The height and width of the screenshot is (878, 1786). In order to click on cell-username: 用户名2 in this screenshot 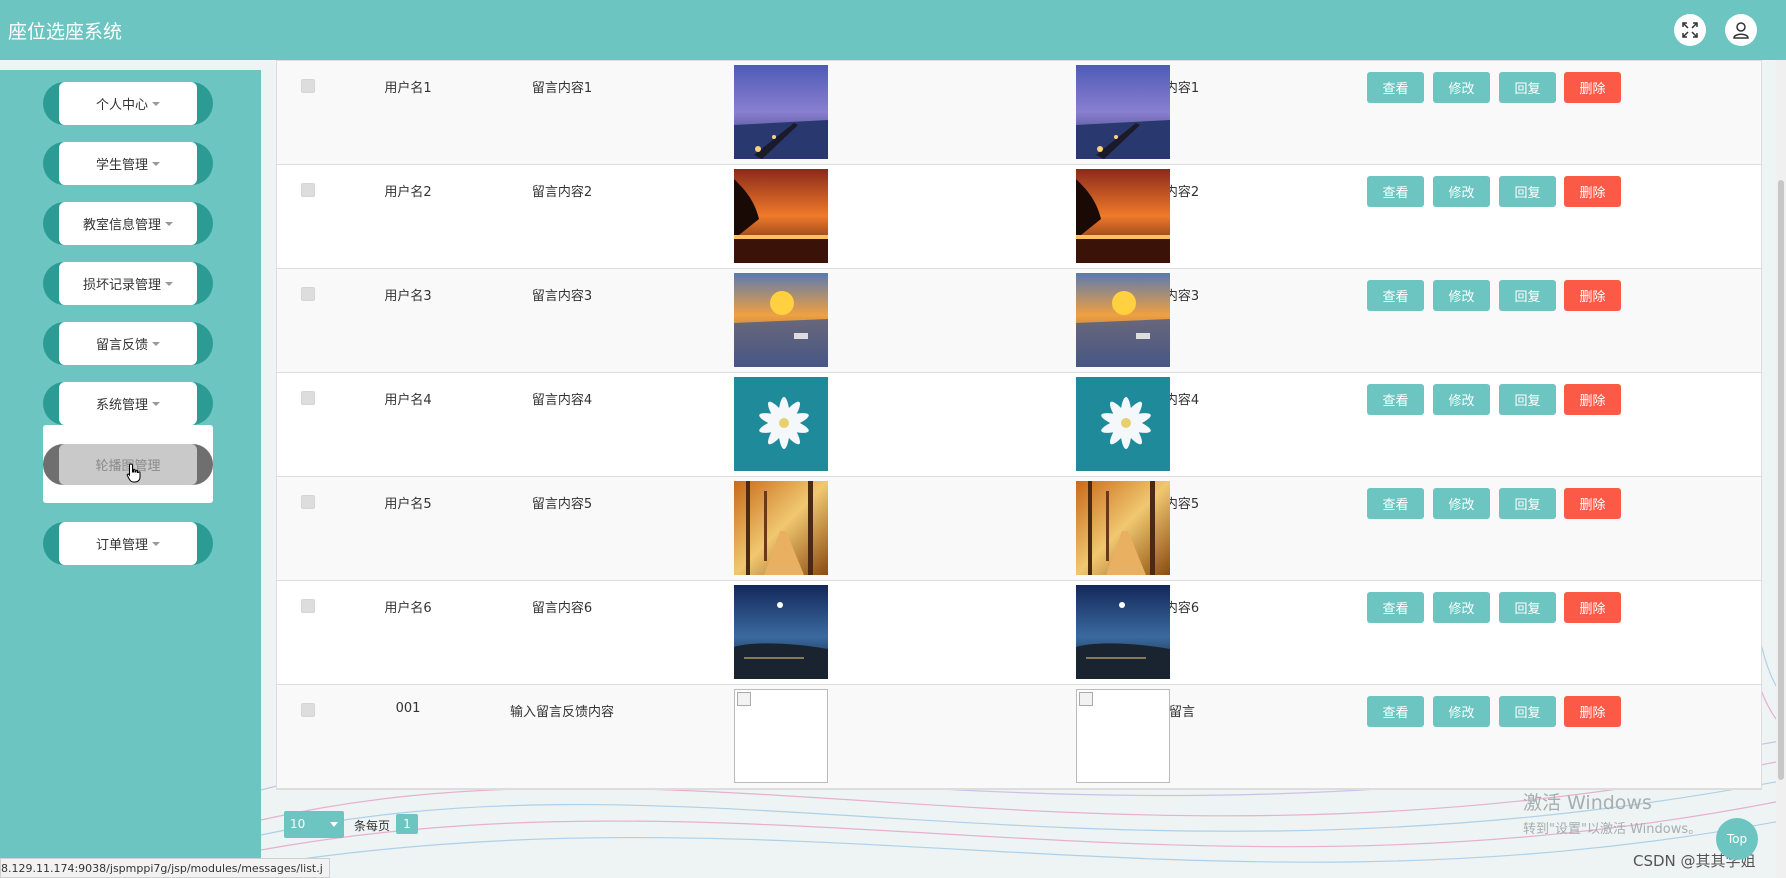, I will do `click(408, 192)`.